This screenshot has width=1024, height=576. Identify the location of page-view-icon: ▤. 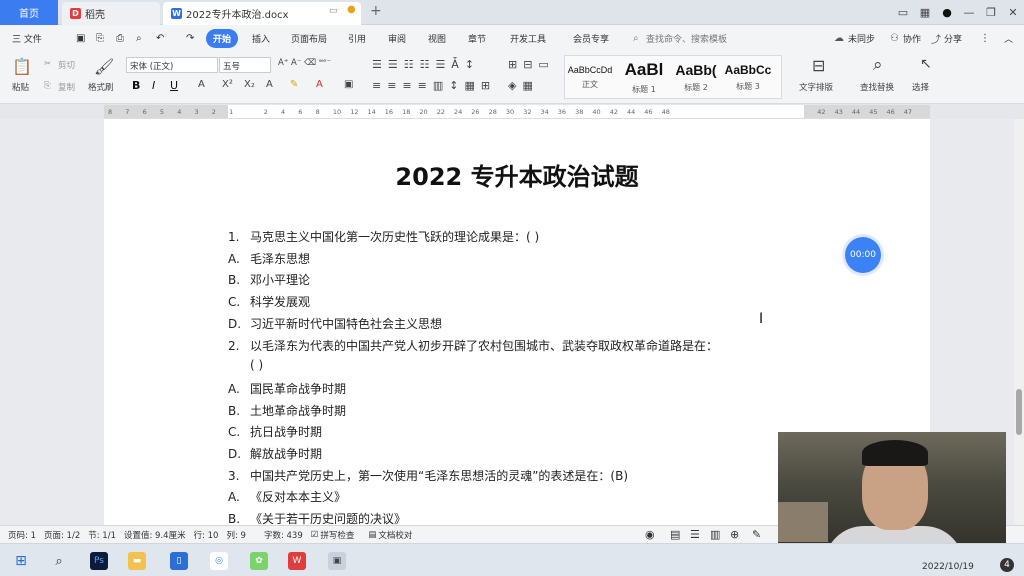
(675, 534).